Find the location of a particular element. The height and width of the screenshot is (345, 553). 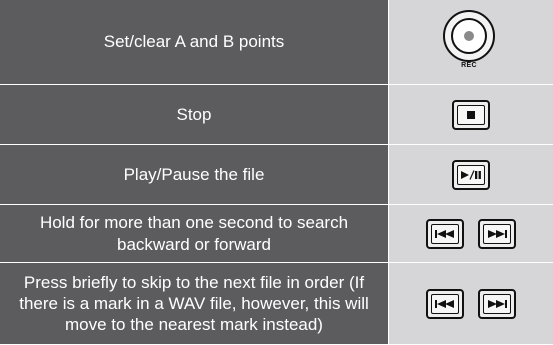

rec-button-label: REC is located at coordinates (469, 65).